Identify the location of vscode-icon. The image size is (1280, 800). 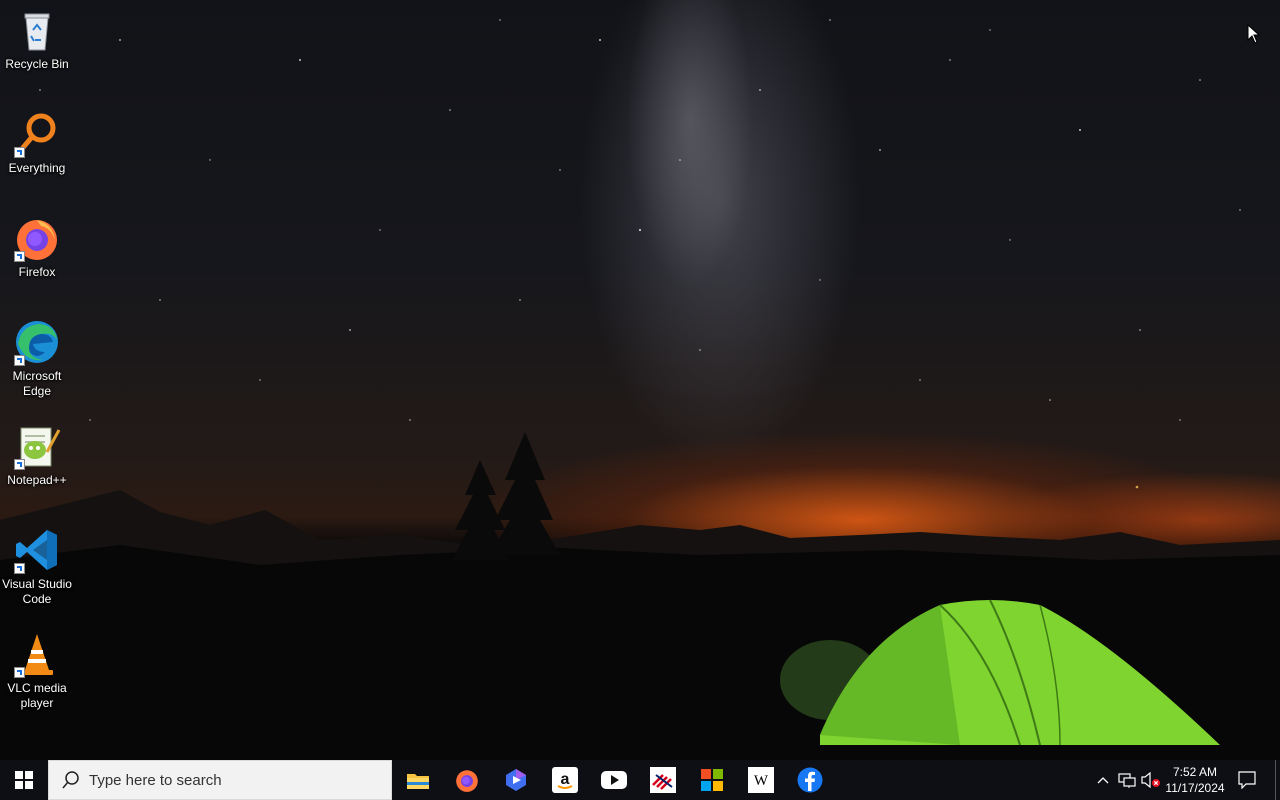
(37, 550).